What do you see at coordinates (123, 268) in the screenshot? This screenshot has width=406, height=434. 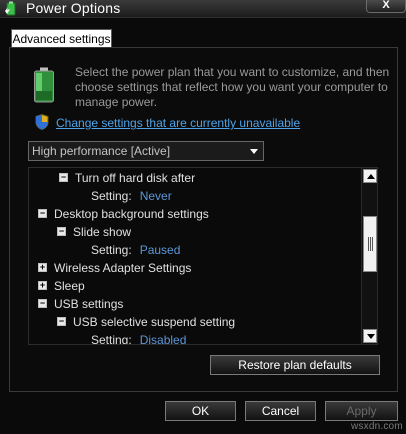 I see `tree-item-label: Wireless Adapter Settings` at bounding box center [123, 268].